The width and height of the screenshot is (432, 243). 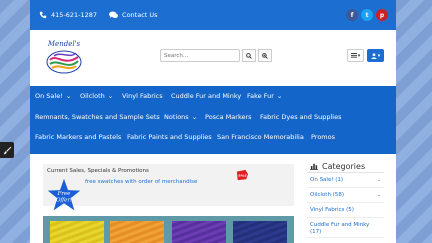 I want to click on nav-item-label: Remnants, Swatches and Sample Sets, so click(x=97, y=117).